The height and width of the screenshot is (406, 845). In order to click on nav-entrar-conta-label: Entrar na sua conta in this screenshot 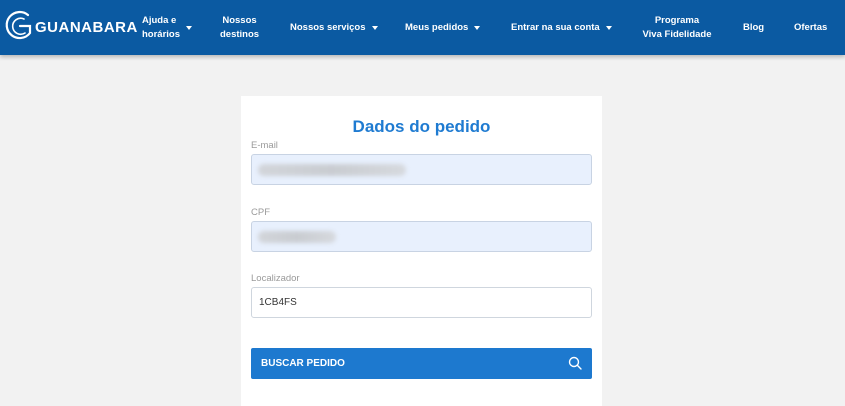, I will do `click(555, 27)`.